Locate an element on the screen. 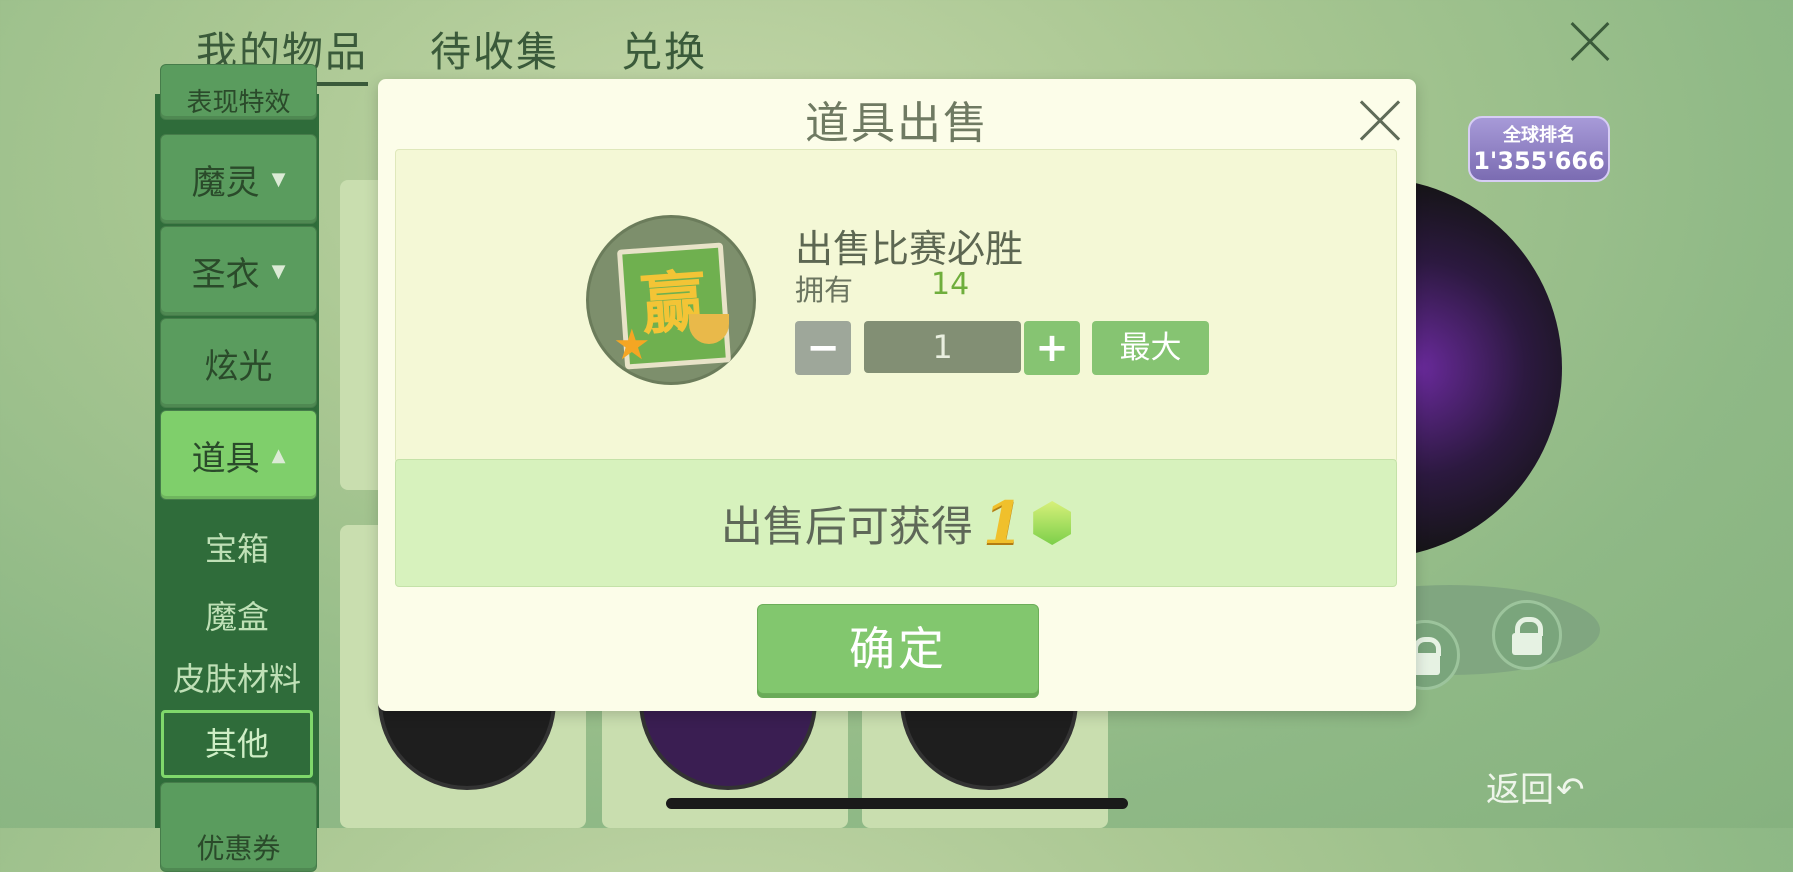 The height and width of the screenshot is (872, 1793). sidebar-item-label: 道具 is located at coordinates (225, 458).